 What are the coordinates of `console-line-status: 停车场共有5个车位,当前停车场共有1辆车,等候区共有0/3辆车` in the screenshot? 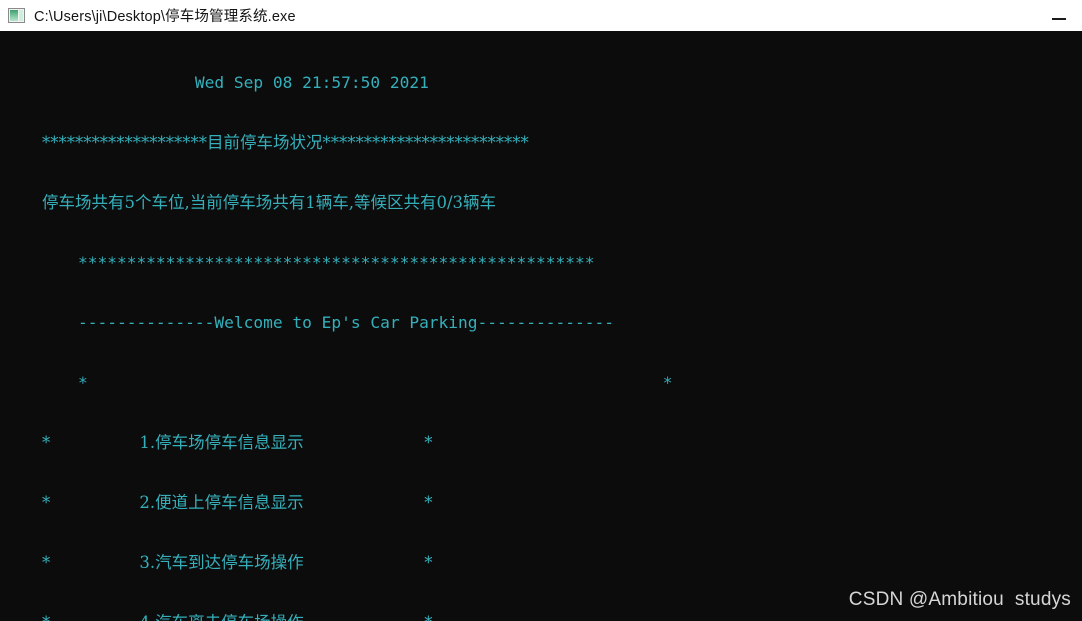 It's located at (248, 202).